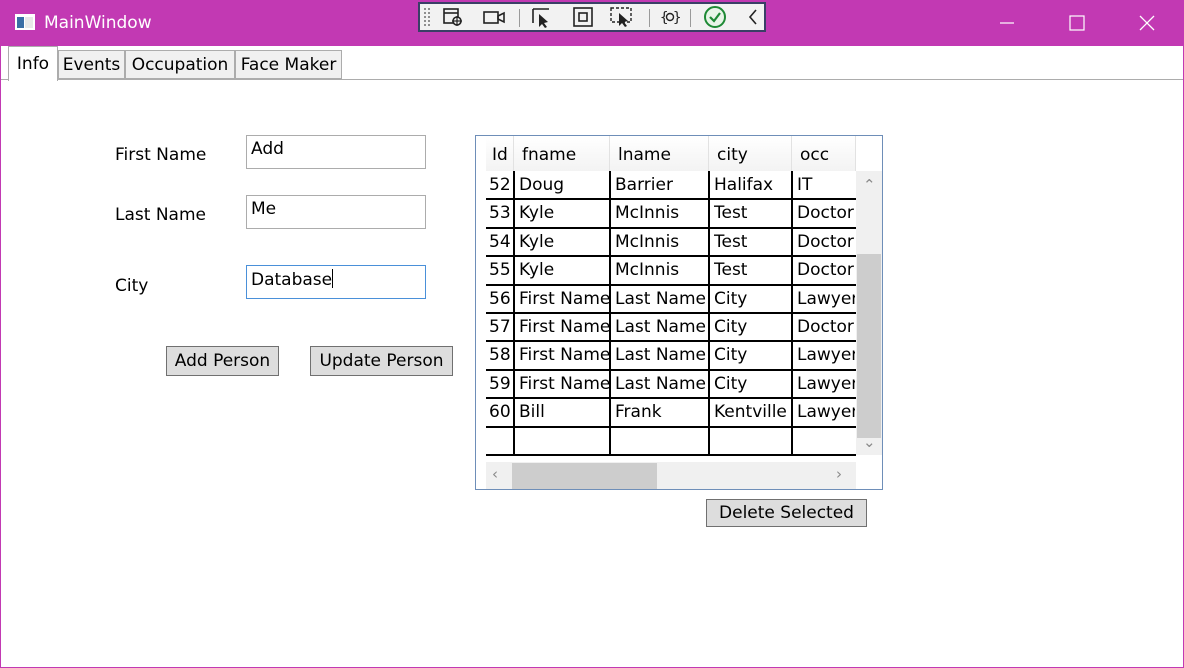 The height and width of the screenshot is (668, 1184). What do you see at coordinates (222, 361) in the screenshot?
I see `add-person-button: Add Person` at bounding box center [222, 361].